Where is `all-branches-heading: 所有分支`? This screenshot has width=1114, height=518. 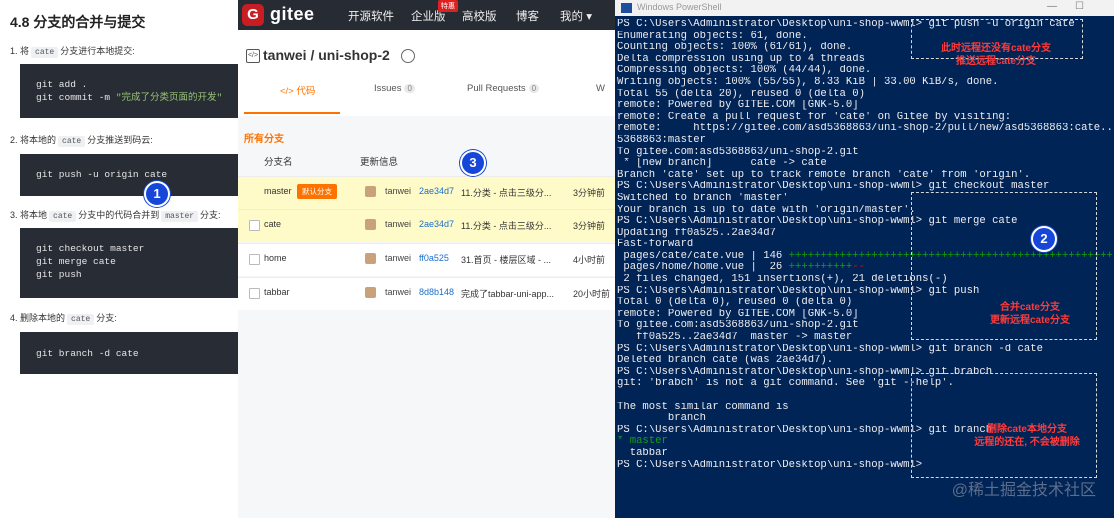 all-branches-heading: 所有分支 is located at coordinates (264, 139).